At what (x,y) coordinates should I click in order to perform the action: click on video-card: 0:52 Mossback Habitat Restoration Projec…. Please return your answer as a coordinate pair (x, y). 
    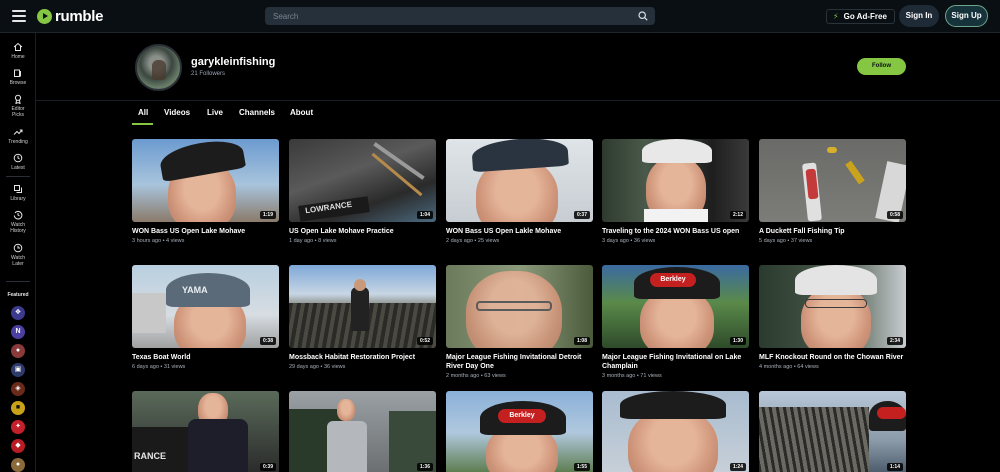
    Looking at the image, I should click on (362, 317).